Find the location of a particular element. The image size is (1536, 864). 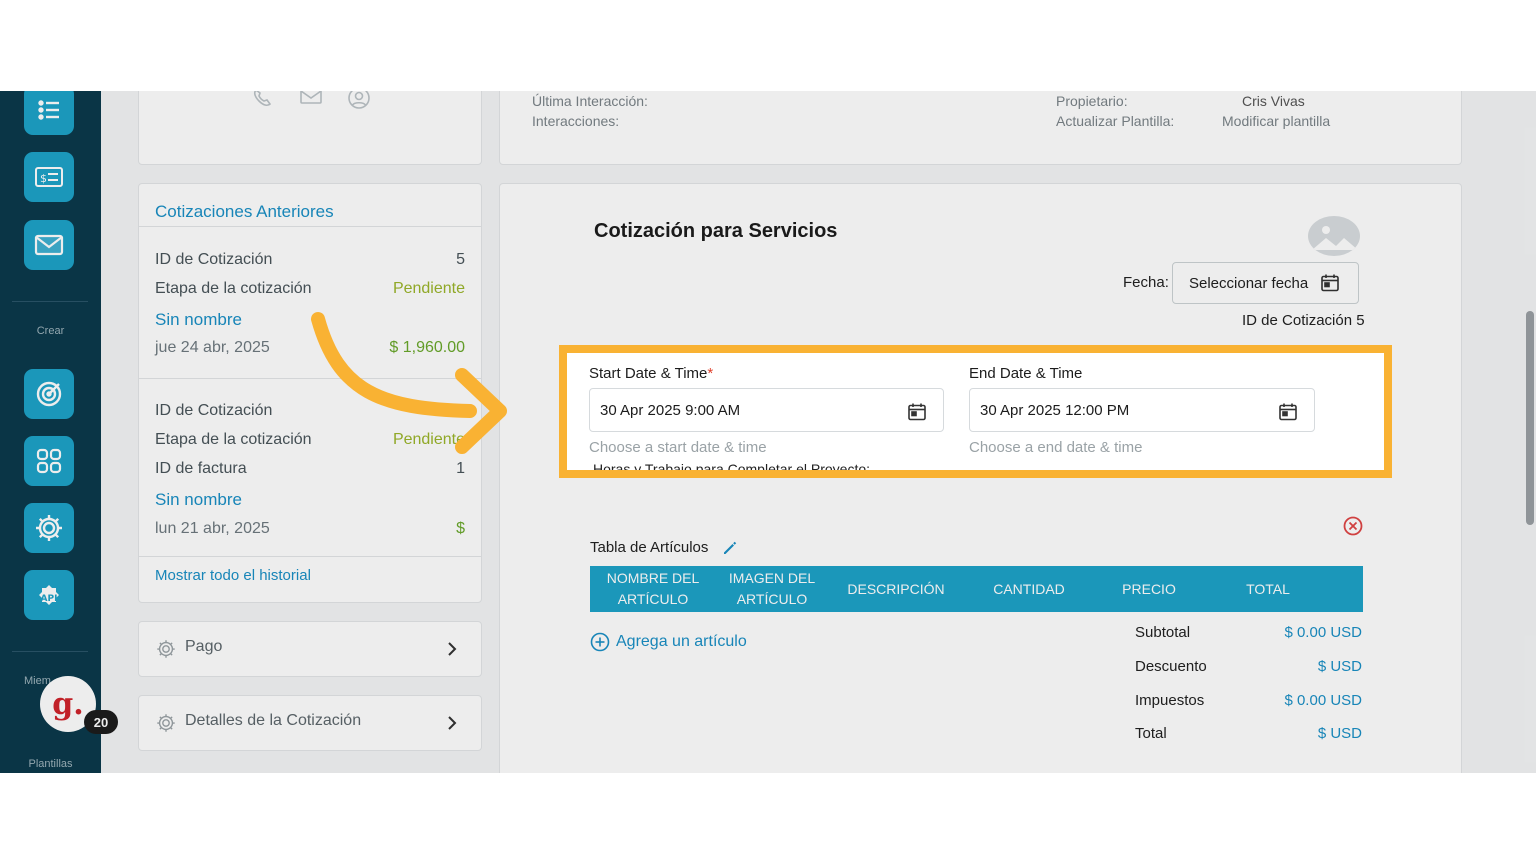

required-mark: * is located at coordinates (710, 373).